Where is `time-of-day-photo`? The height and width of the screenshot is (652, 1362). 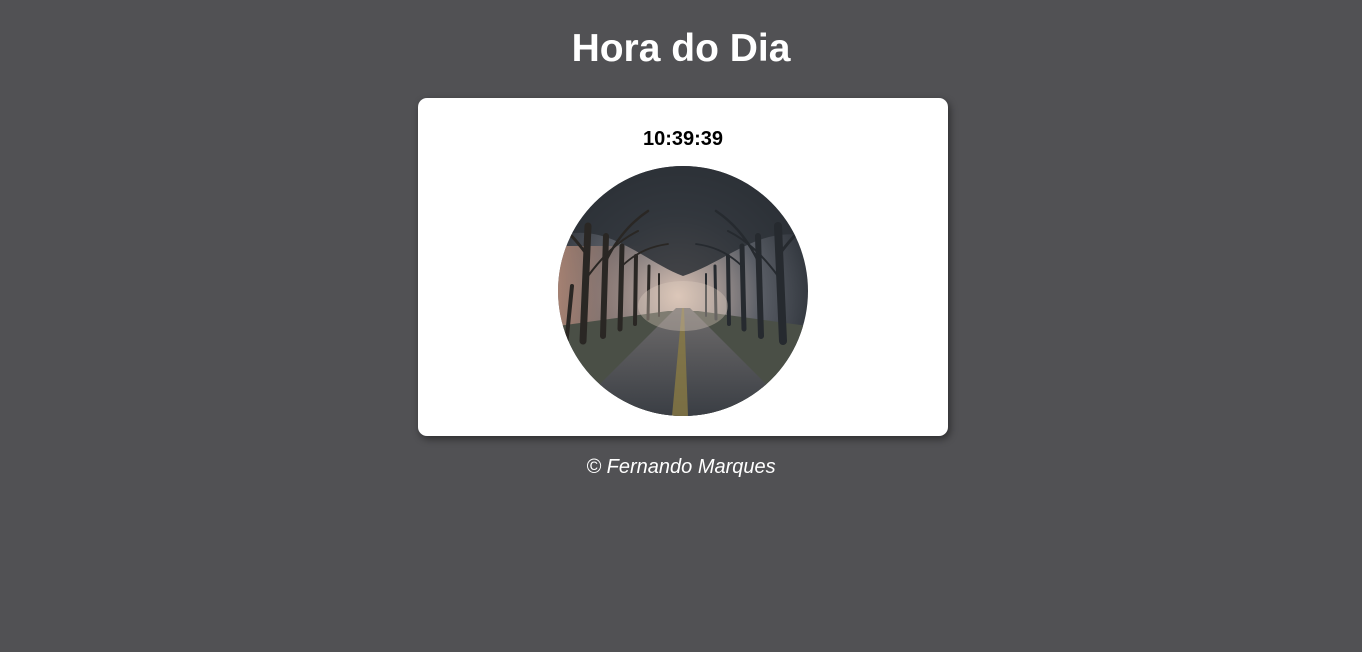 time-of-day-photo is located at coordinates (683, 291).